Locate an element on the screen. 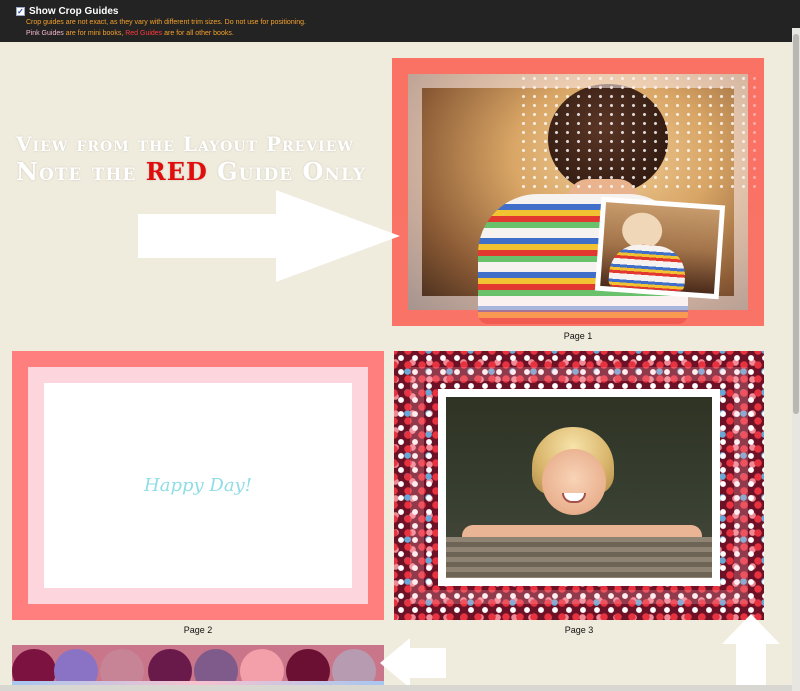 This screenshot has height=691, width=800. annotation-line-2: Note the RED Guide Only is located at coordinates (206, 172).